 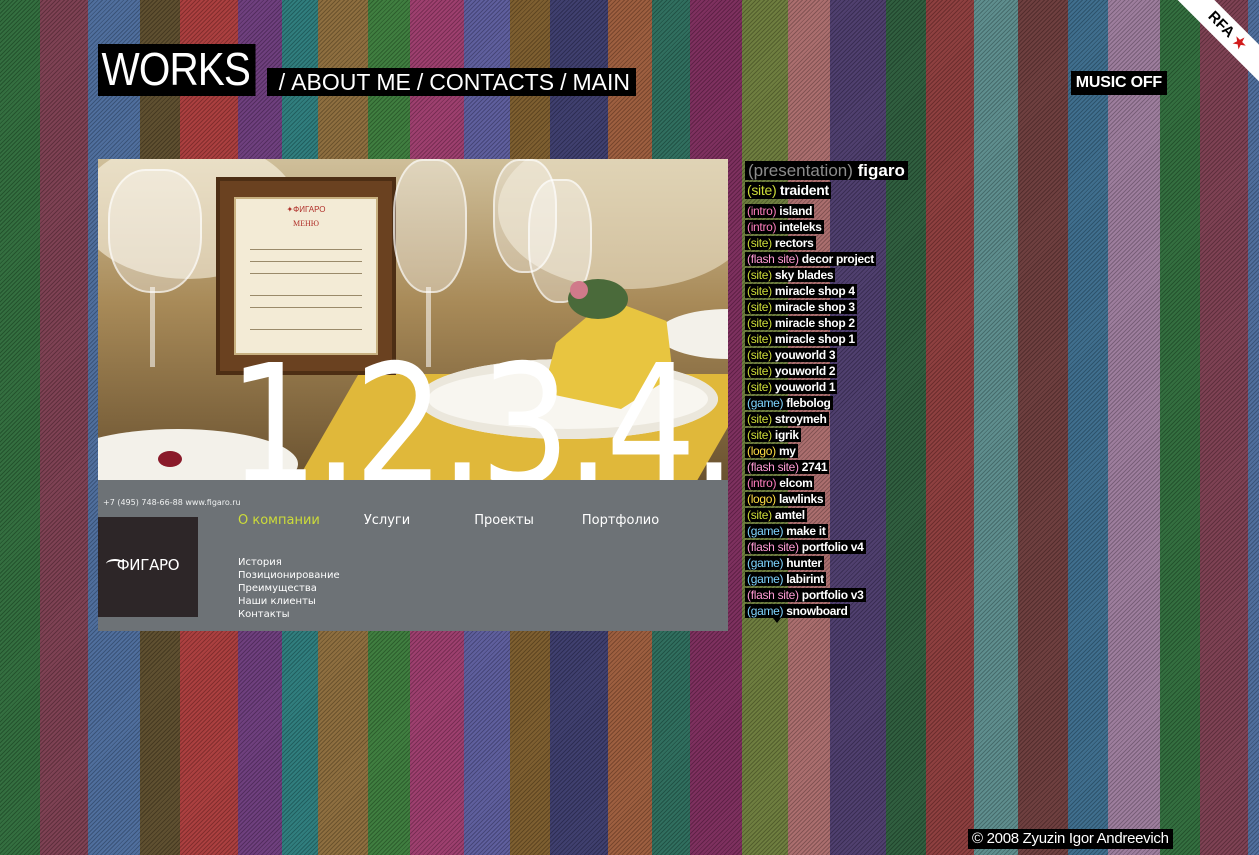 I want to click on nav-works-link: WORKS, so click(x=177, y=70).